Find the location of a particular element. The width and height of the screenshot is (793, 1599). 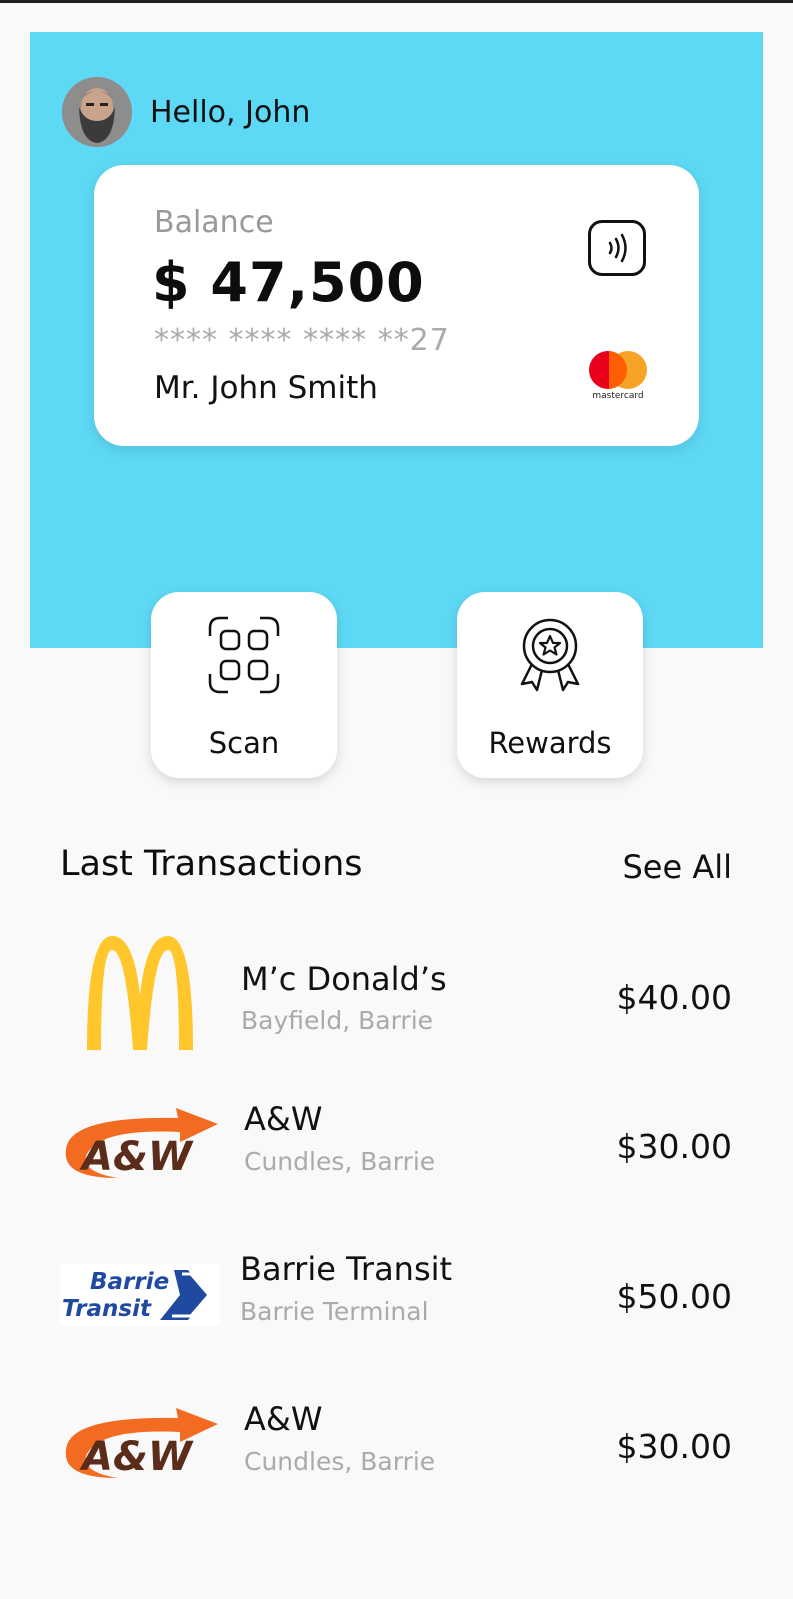

scan-icon is located at coordinates (244, 655).